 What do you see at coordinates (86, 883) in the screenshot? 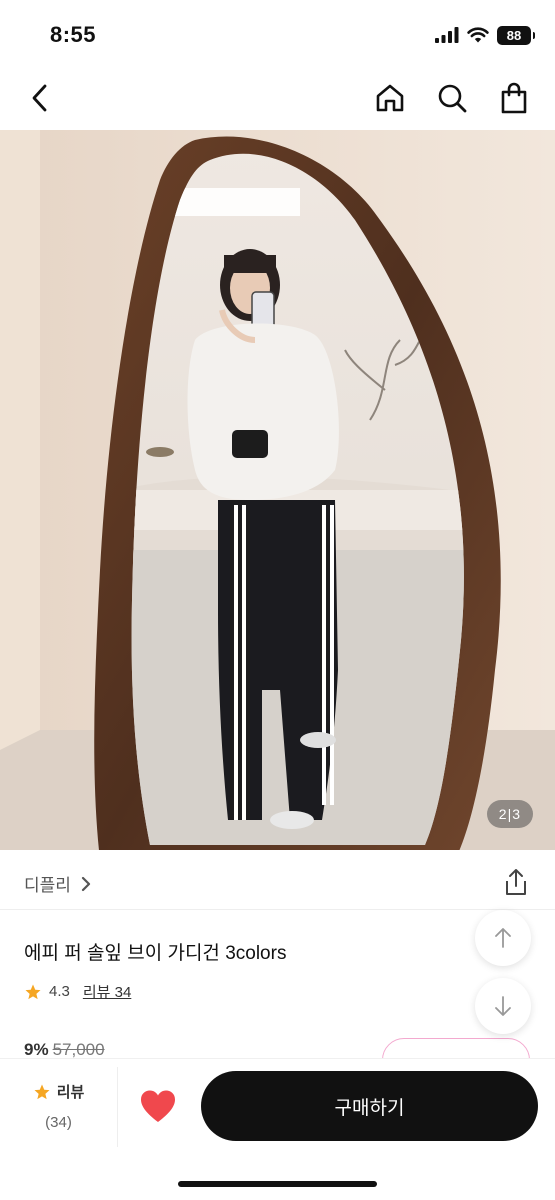
I see `chevron-right-icon` at bounding box center [86, 883].